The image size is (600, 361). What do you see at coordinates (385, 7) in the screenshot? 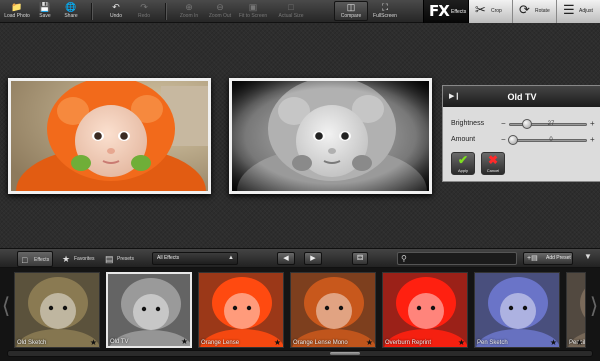
I see `fullscreen-icon: ⛶` at bounding box center [385, 7].